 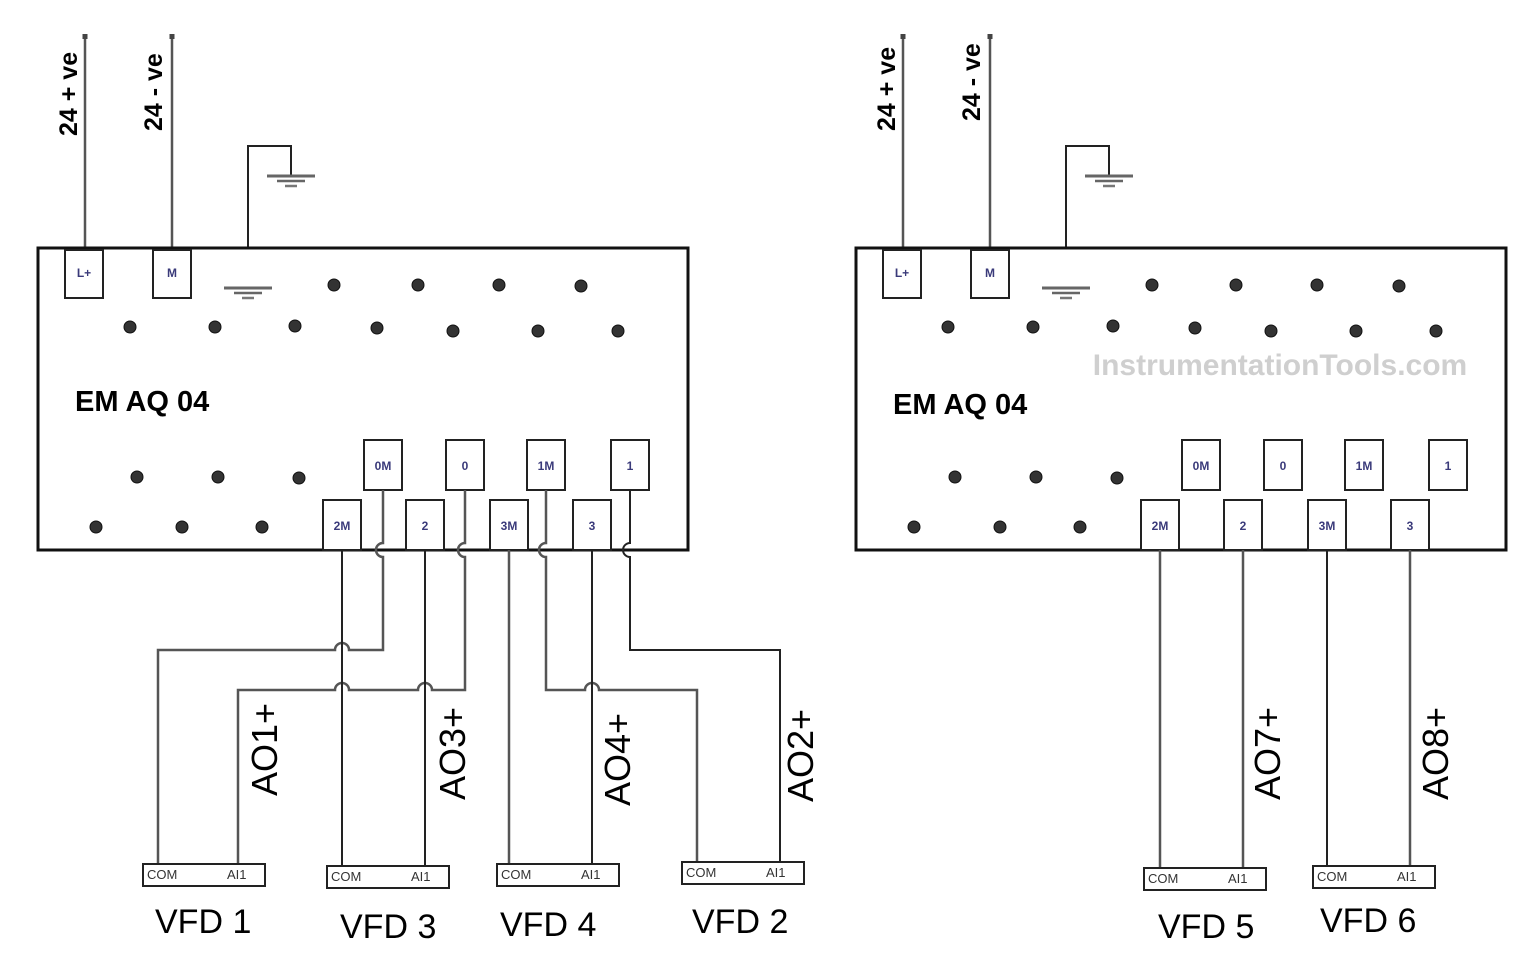 What do you see at coordinates (264, 749) in the screenshot?
I see `signal-label: AO1+` at bounding box center [264, 749].